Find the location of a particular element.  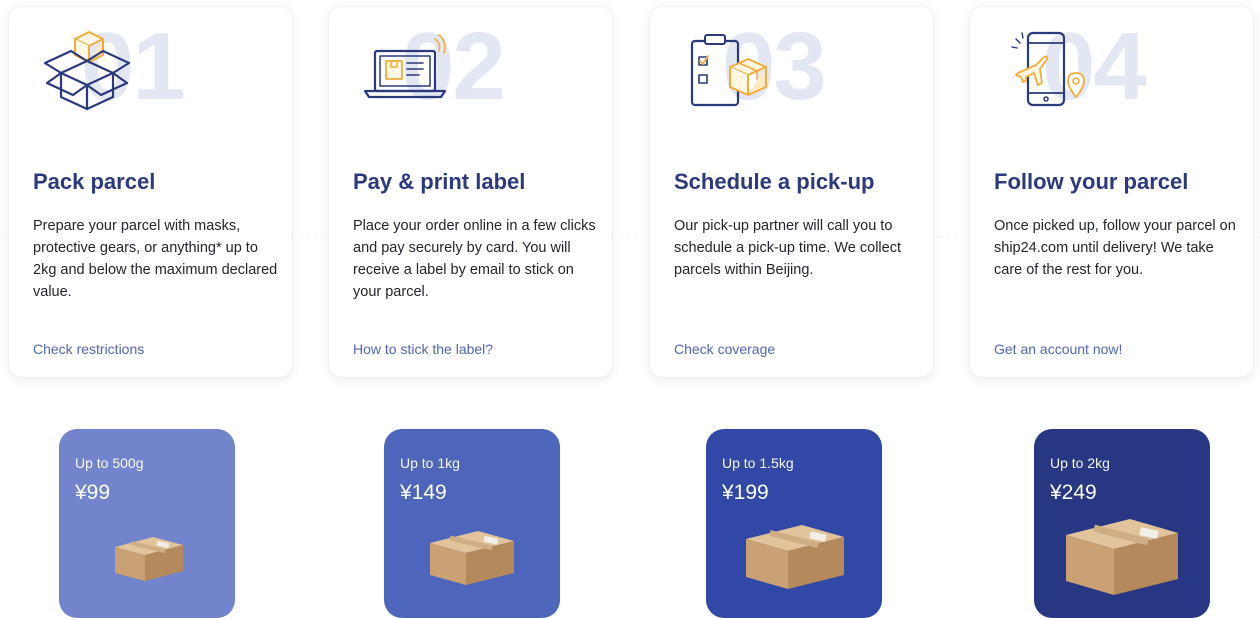

check-coverage-link: Check coverage is located at coordinates (724, 349).